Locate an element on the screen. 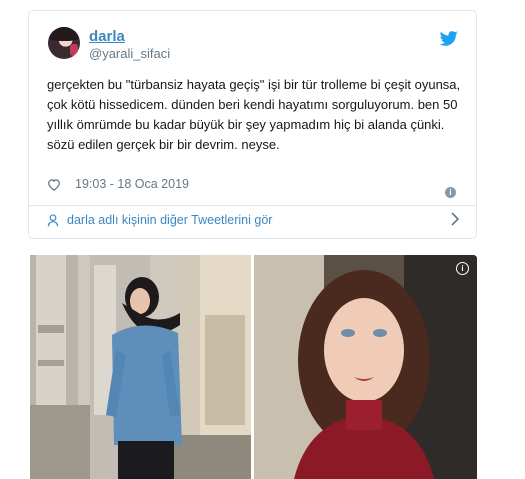 The height and width of the screenshot is (479, 525). more-tweets-link: darla adlı kişinin diğer Tweetlerini gör is located at coordinates (253, 220).